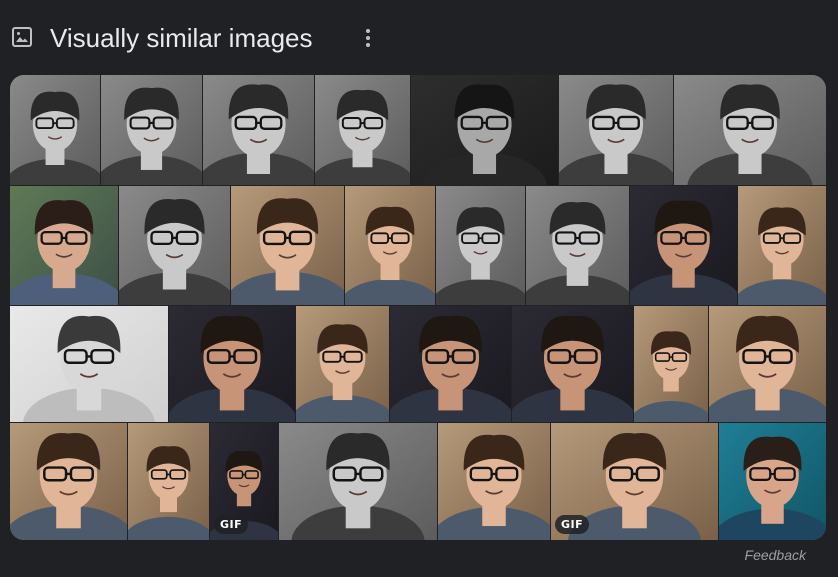  What do you see at coordinates (181, 38) in the screenshot?
I see `section-title: Visually similar images` at bounding box center [181, 38].